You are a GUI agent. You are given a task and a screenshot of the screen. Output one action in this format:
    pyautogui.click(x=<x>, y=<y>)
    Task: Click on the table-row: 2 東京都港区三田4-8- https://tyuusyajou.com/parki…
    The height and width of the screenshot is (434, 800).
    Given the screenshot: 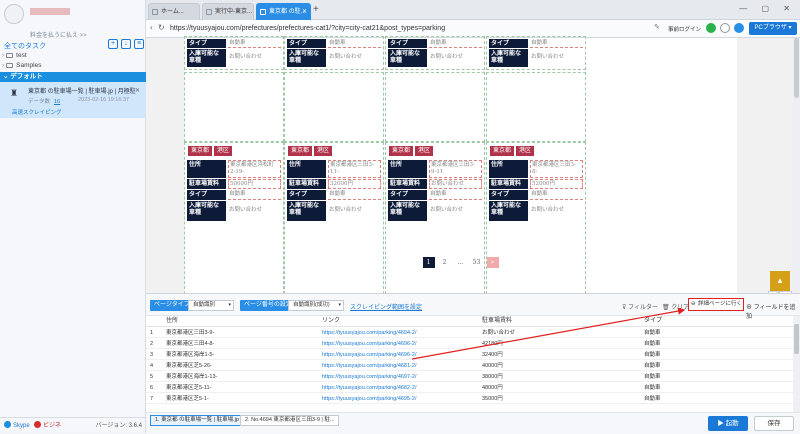 What is the action you would take?
    pyautogui.click(x=469, y=344)
    